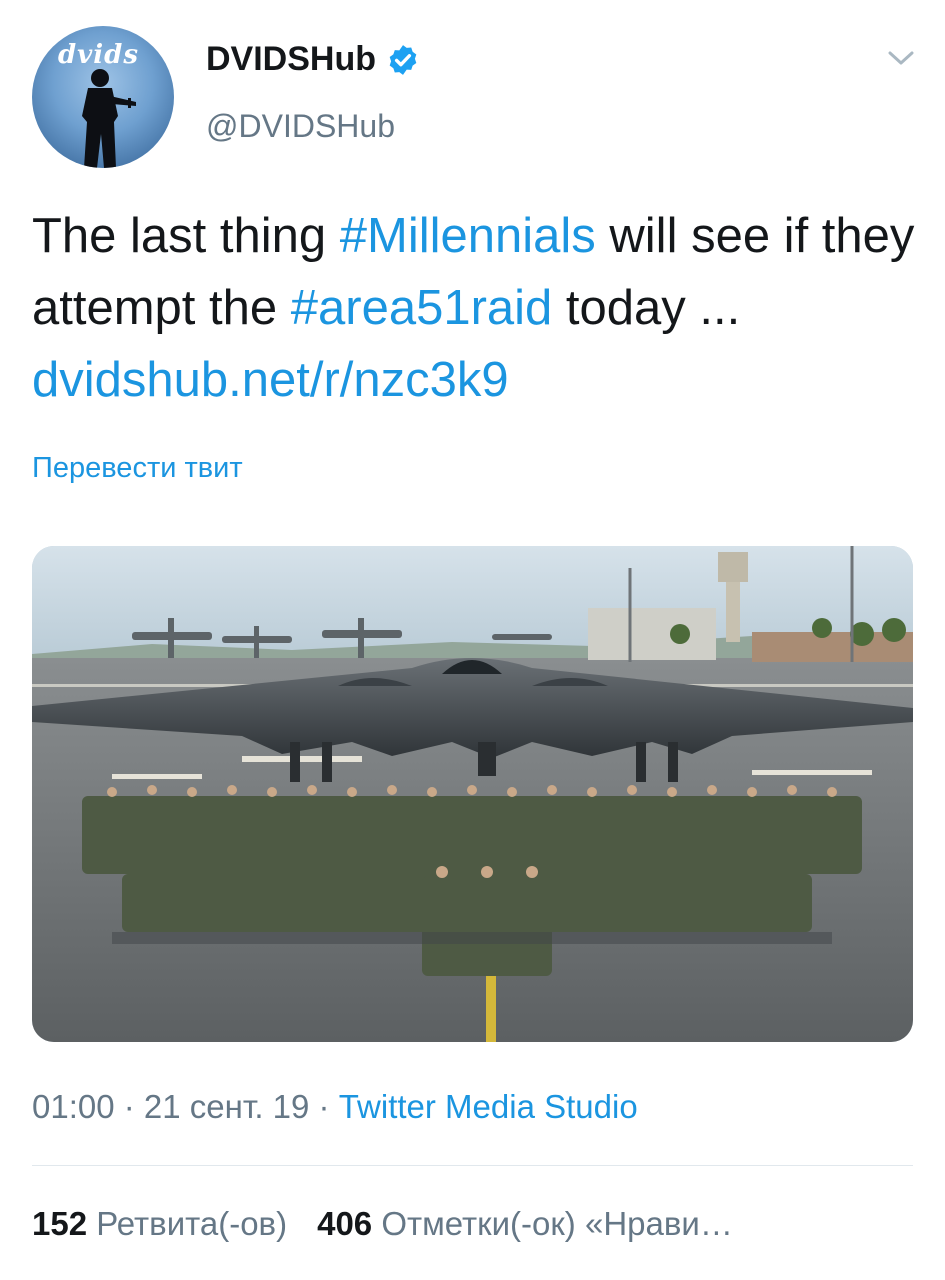  I want to click on translate-tweet-link: Перевести твит, so click(137, 468).